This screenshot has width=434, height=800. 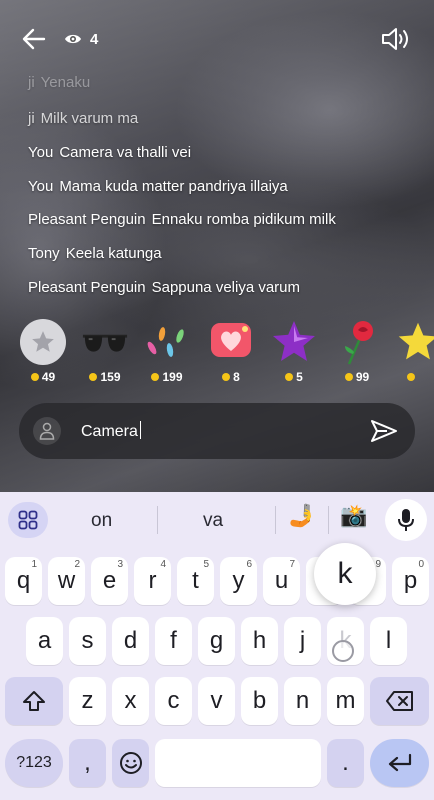 What do you see at coordinates (421, 564) in the screenshot?
I see `key-hint: 0` at bounding box center [421, 564].